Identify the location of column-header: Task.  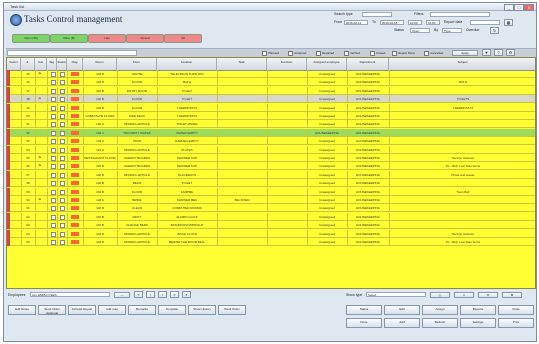
(242, 64).